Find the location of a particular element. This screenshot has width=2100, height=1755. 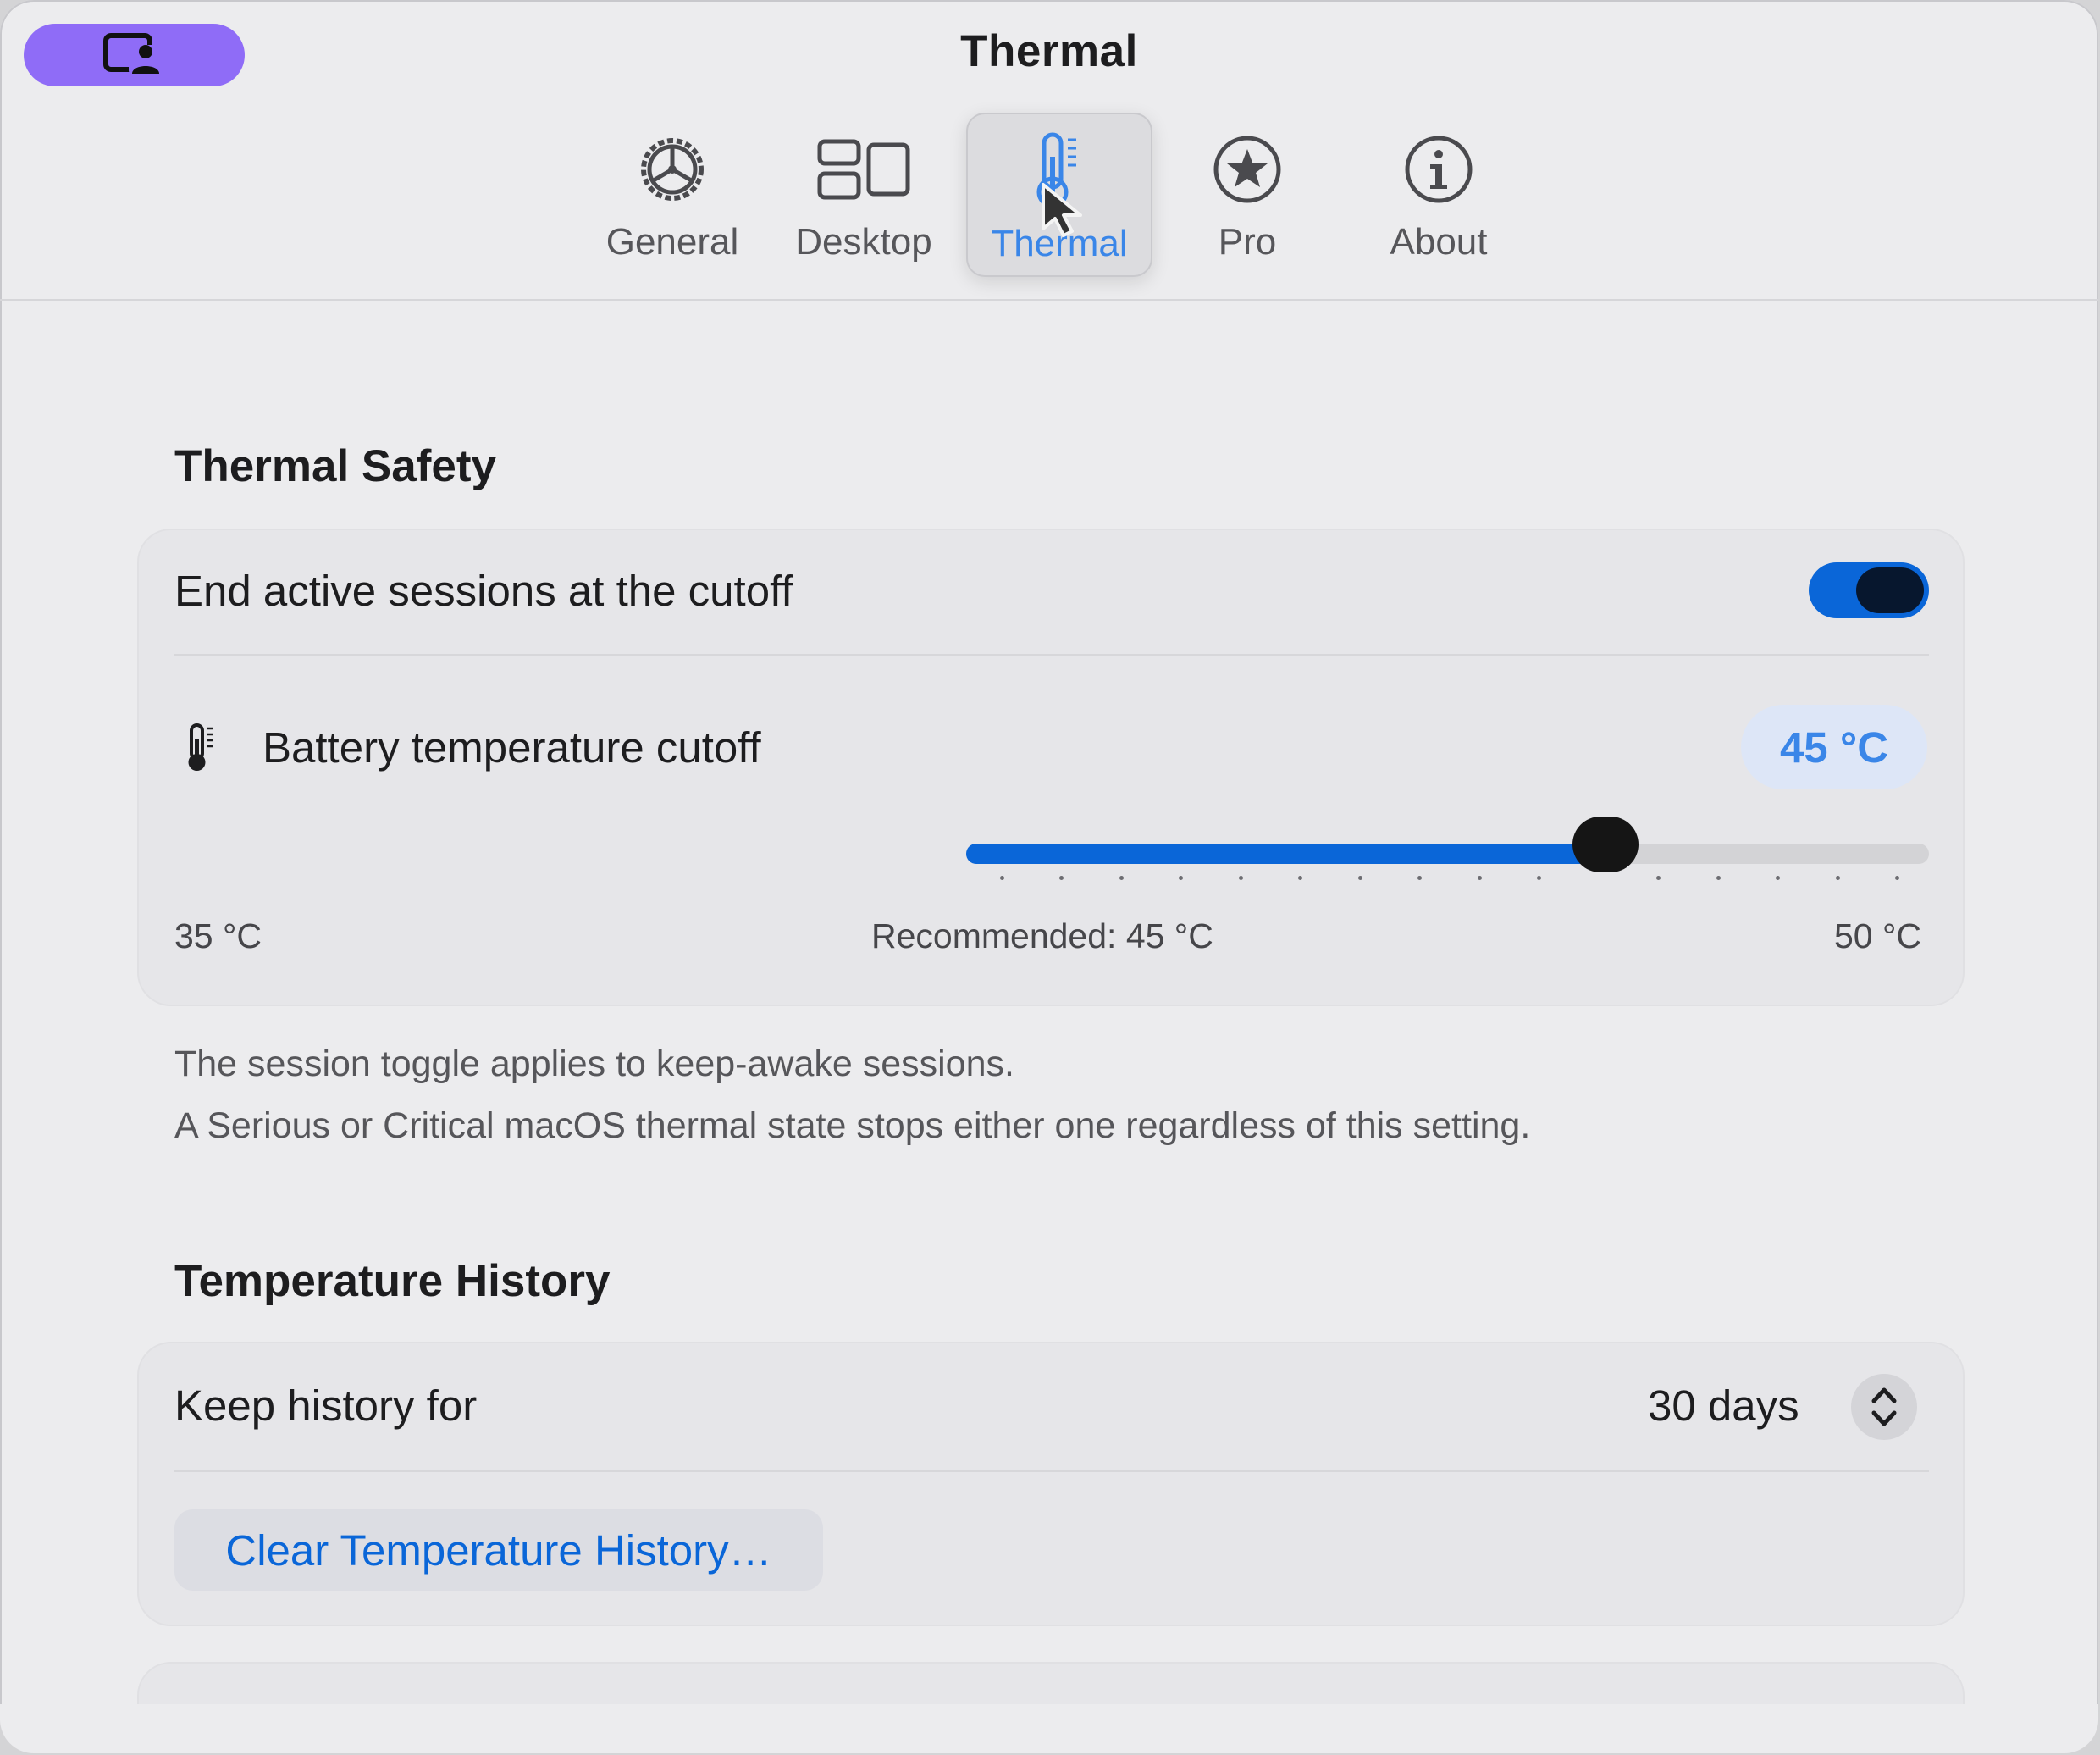

tab-label: General is located at coordinates (672, 242).